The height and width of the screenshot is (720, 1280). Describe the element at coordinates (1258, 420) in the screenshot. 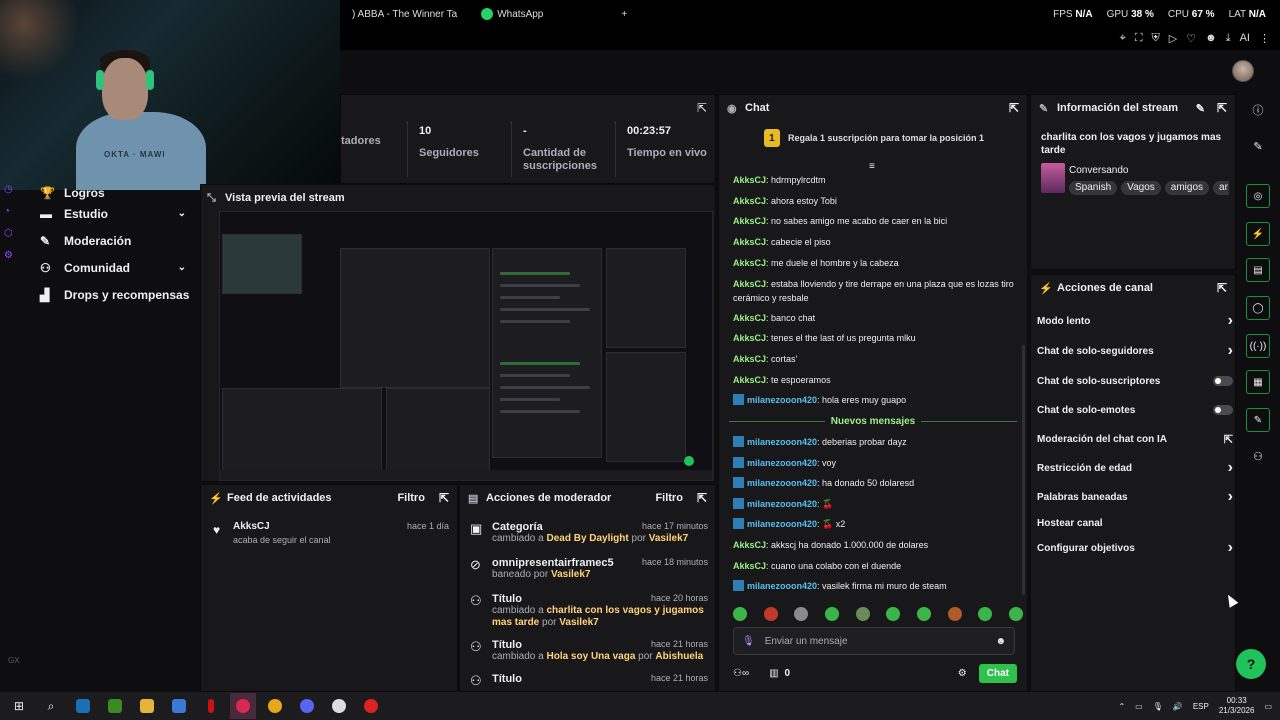

I see `wrench-icon: ✎` at that location.